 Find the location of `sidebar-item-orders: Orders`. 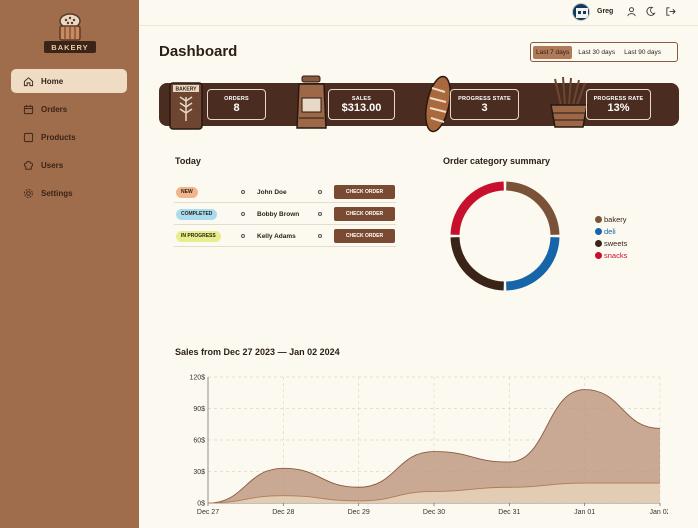

sidebar-item-orders: Orders is located at coordinates (69, 109).